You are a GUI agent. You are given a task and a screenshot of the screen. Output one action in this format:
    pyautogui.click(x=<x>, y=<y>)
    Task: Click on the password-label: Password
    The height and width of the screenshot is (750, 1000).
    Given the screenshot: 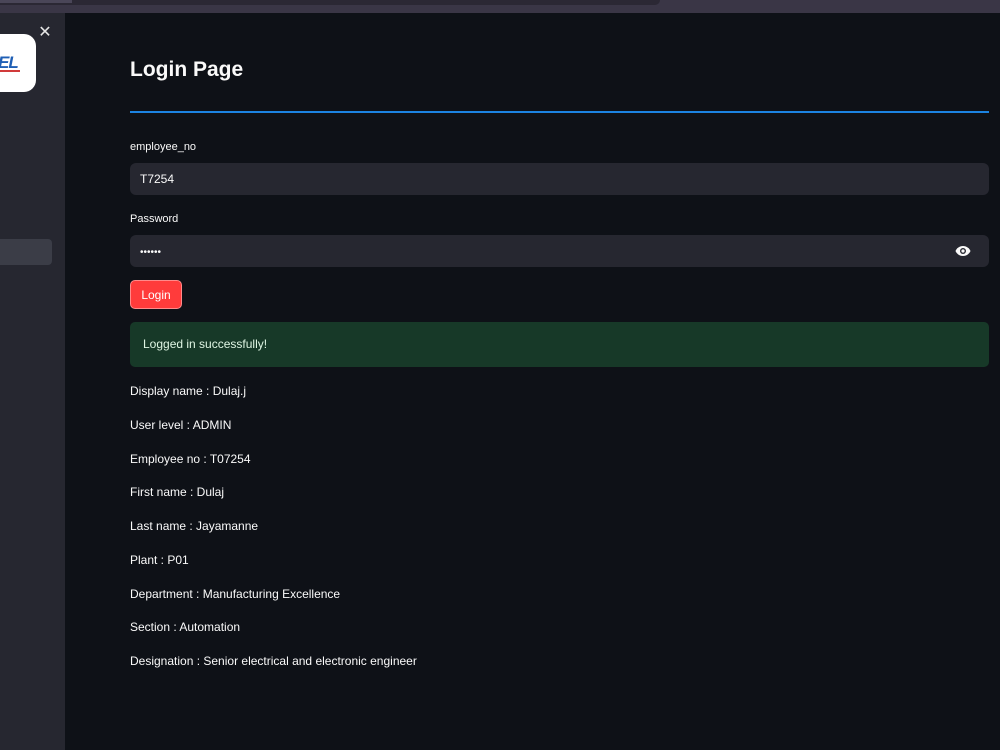 What is the action you would take?
    pyautogui.click(x=154, y=219)
    